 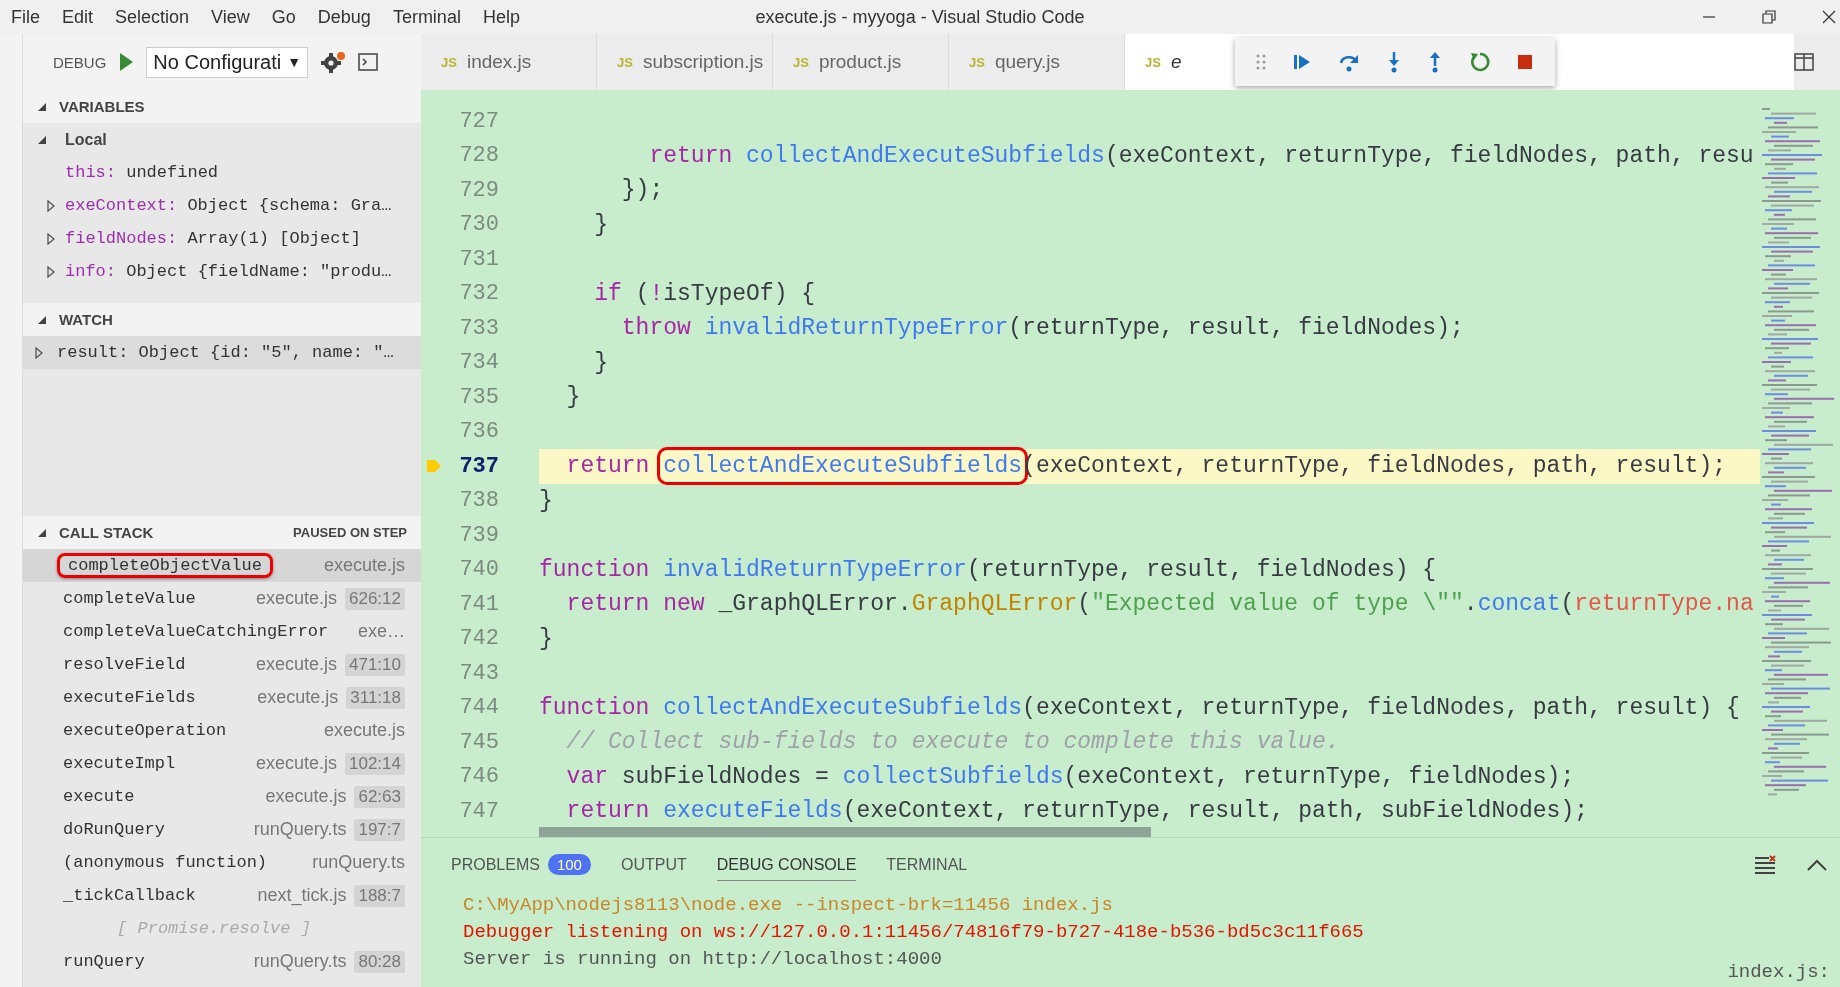 What do you see at coordinates (479, 294) in the screenshot?
I see `line-number: 732` at bounding box center [479, 294].